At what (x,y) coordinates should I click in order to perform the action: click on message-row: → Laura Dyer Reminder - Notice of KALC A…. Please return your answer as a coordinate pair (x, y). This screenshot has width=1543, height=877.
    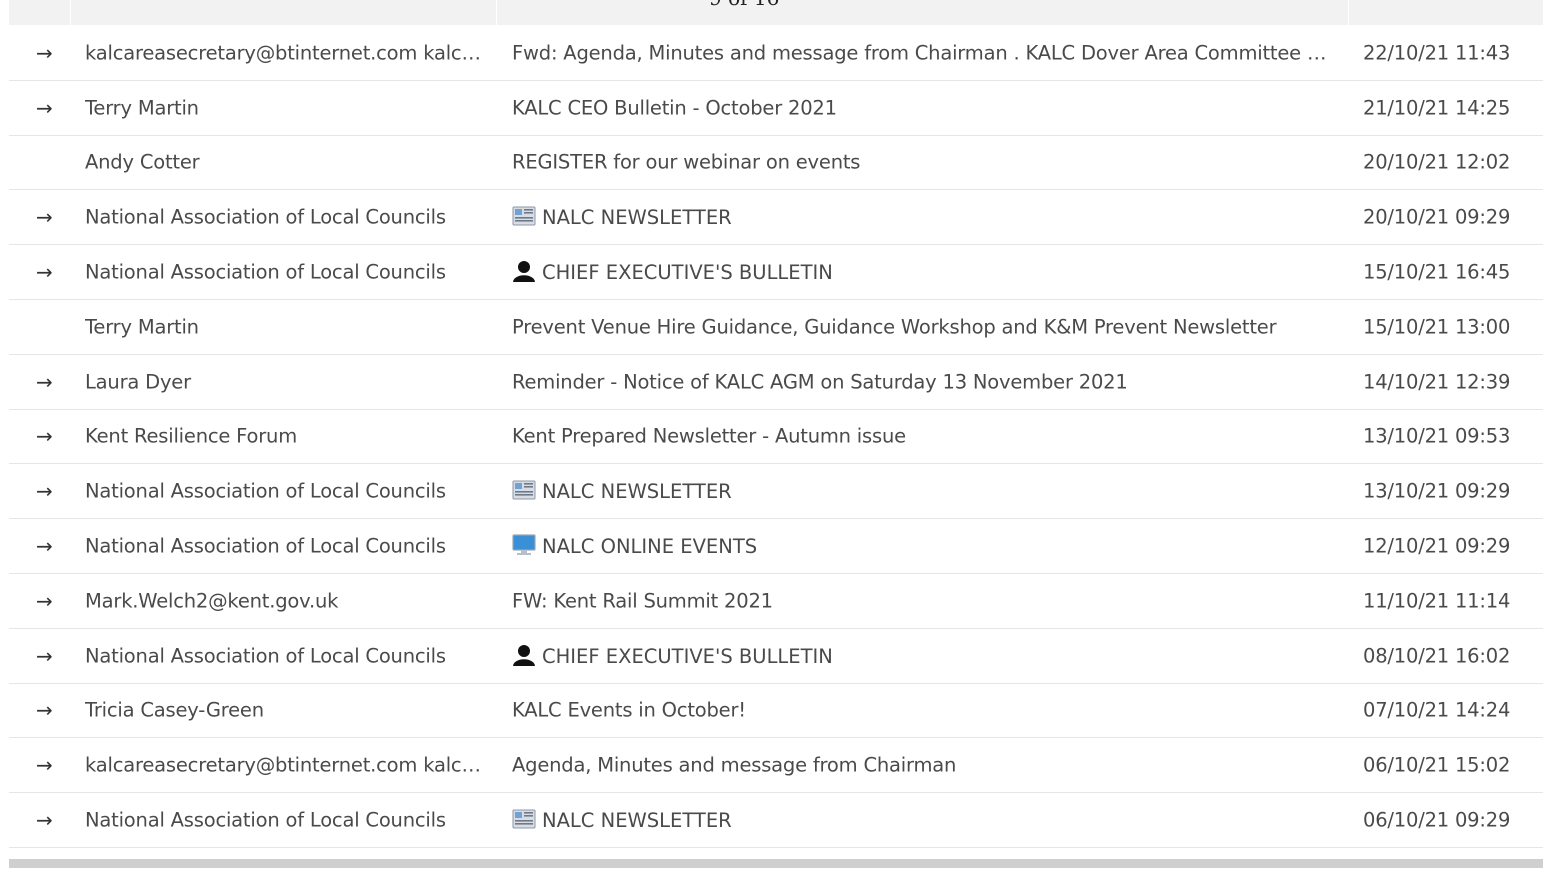
    Looking at the image, I should click on (776, 382).